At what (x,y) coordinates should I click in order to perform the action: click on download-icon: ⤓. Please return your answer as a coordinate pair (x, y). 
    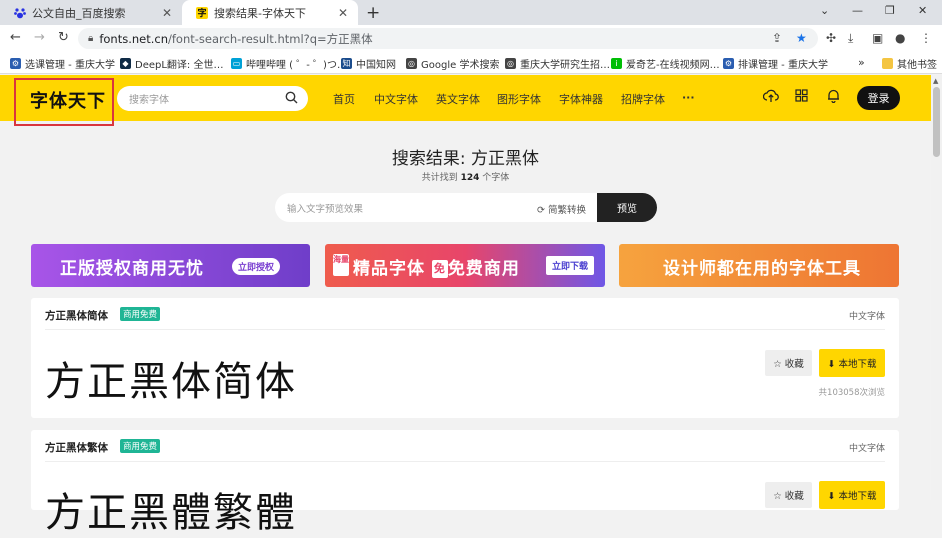
    Looking at the image, I should click on (850, 38).